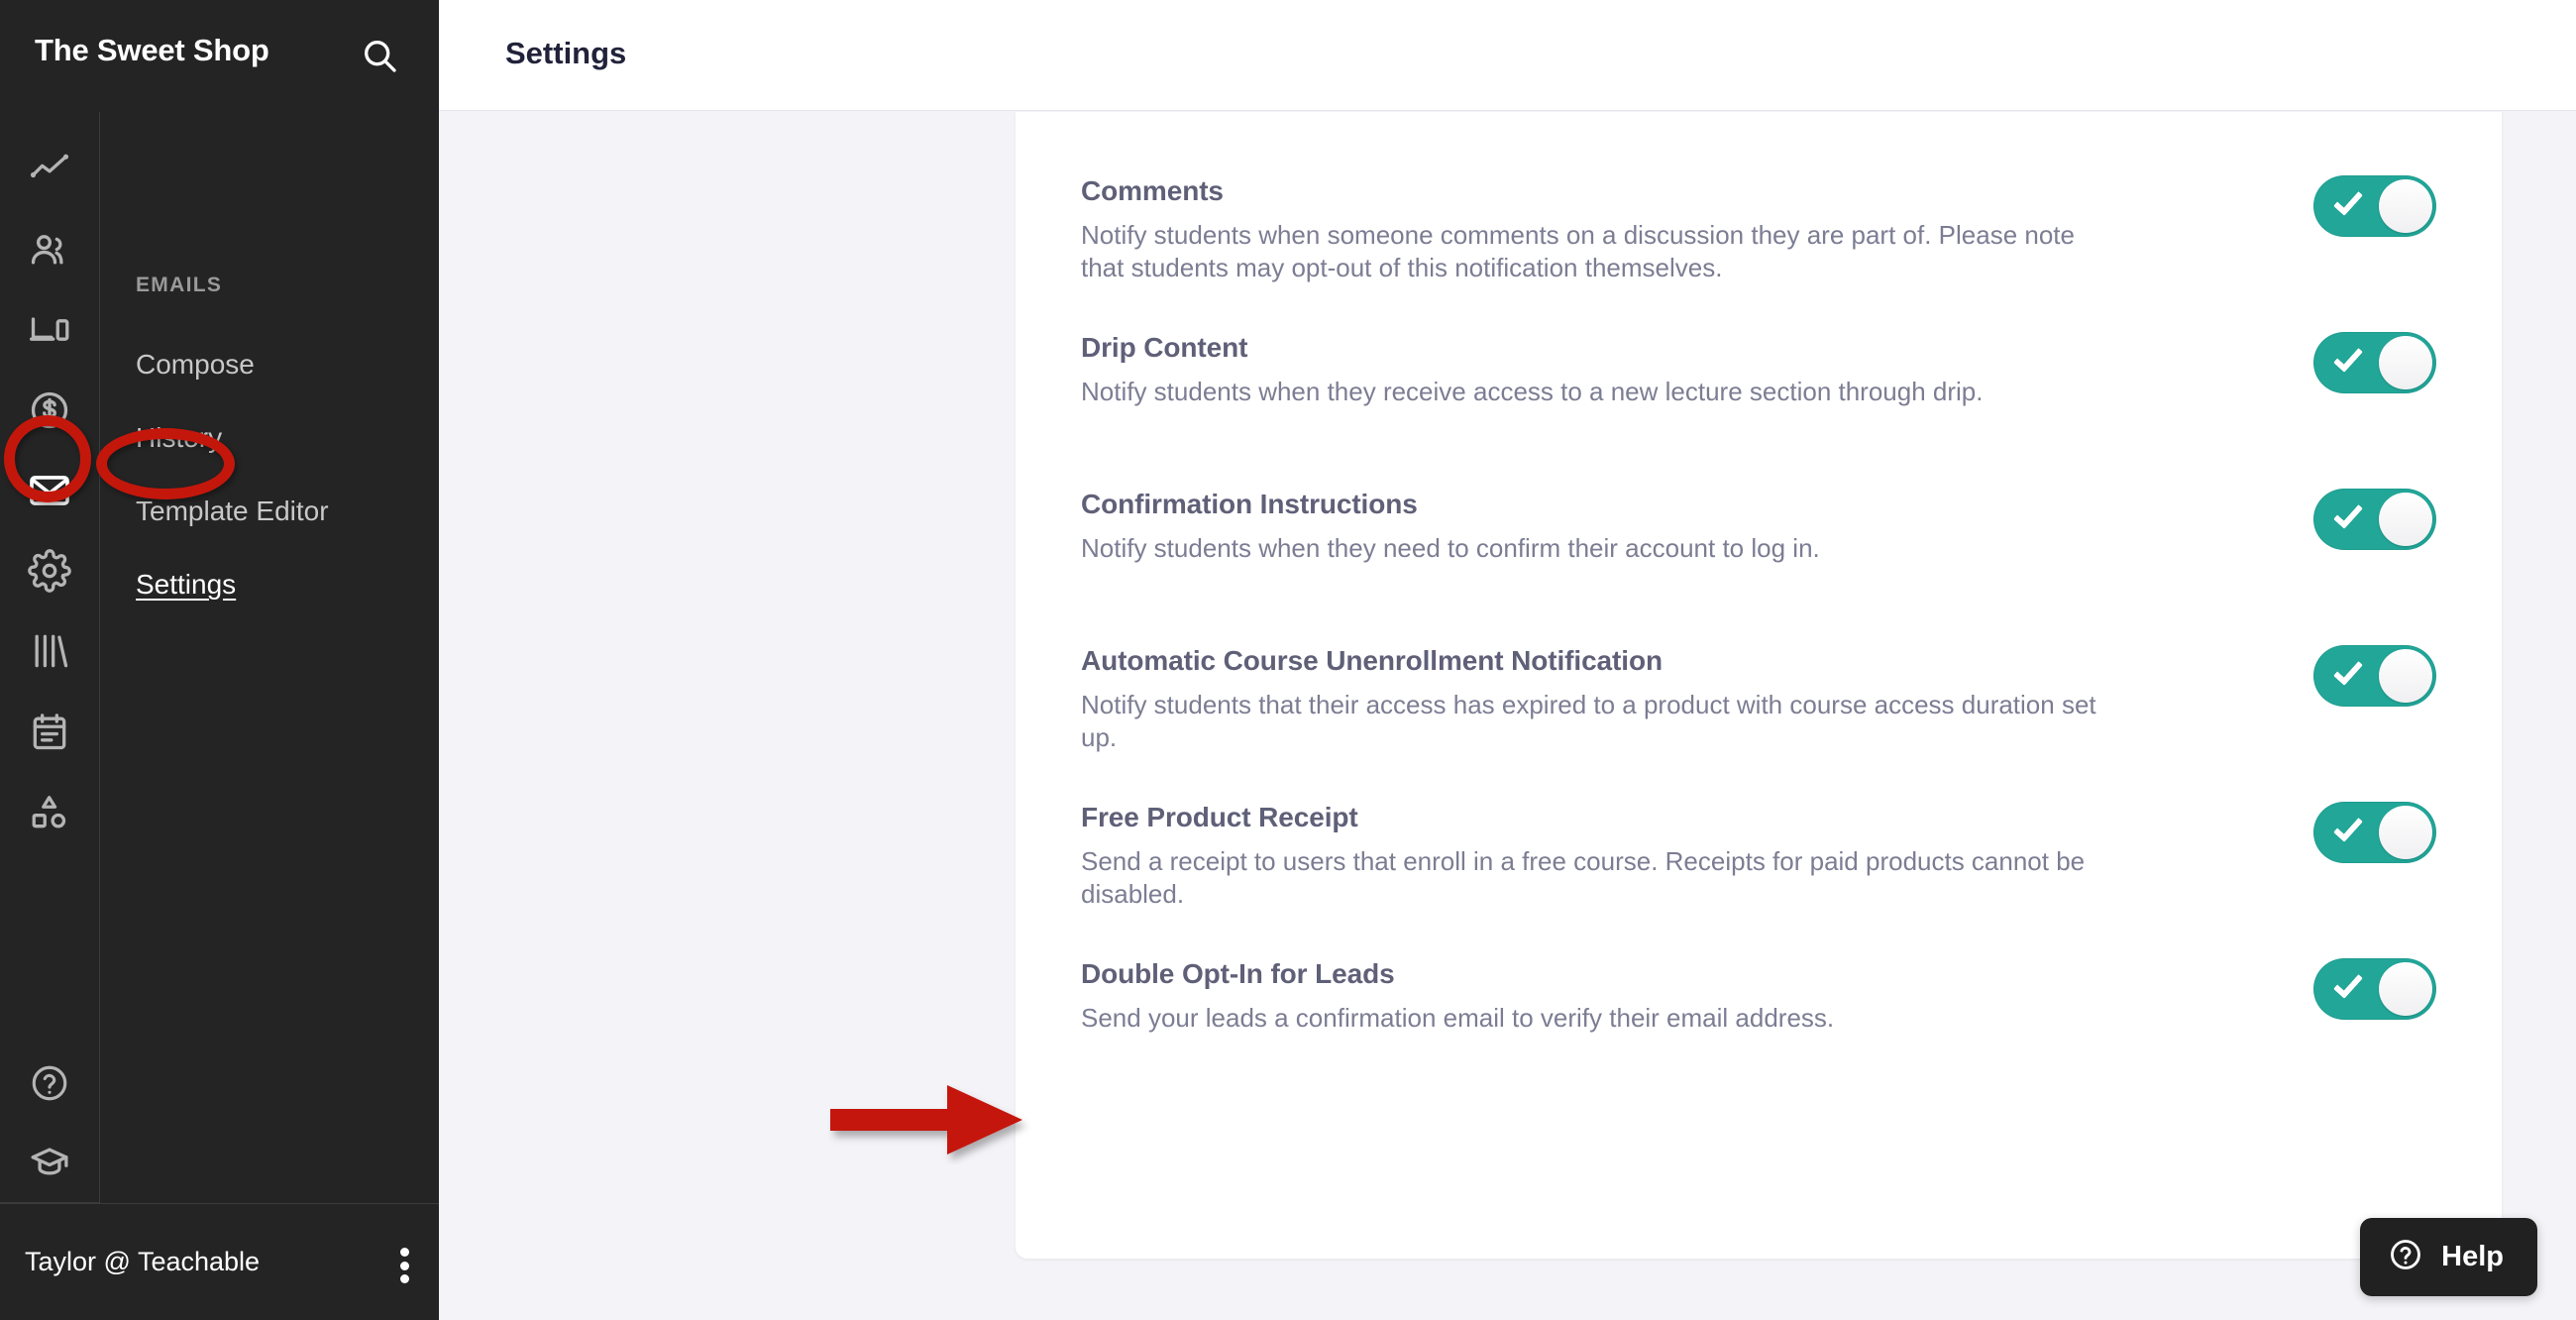 Image resolution: width=2576 pixels, height=1320 pixels. Describe the element at coordinates (284, 438) in the screenshot. I see `sidebar-item-history: History` at that location.